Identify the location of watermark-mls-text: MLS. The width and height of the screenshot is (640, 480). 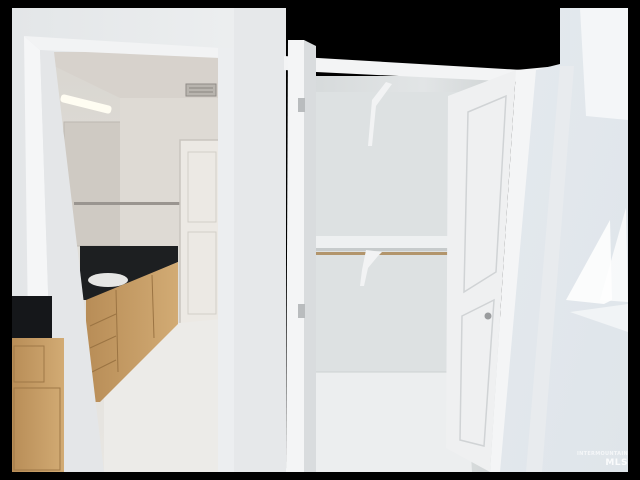
(616, 463).